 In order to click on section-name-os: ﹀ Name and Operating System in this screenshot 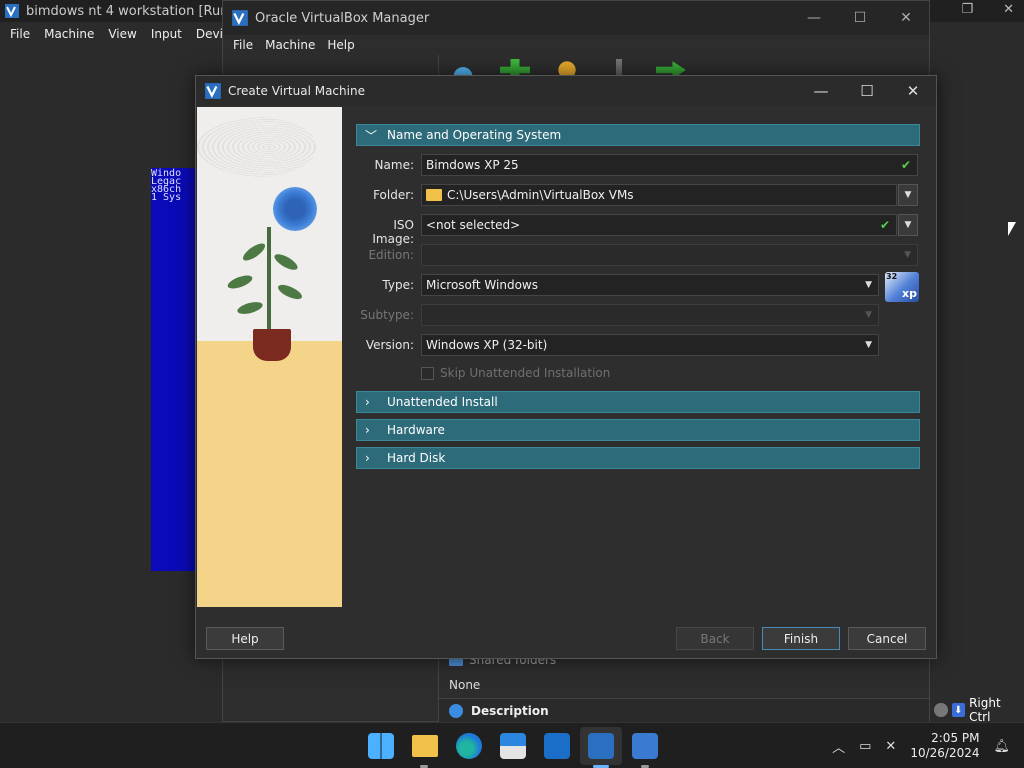, I will do `click(638, 135)`.